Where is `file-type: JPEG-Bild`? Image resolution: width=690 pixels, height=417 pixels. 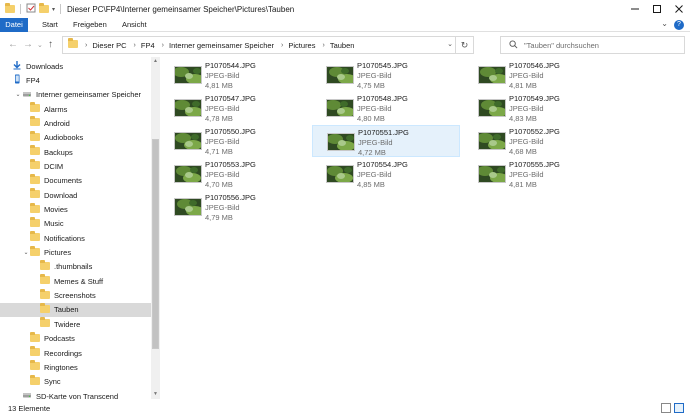 file-type: JPEG-Bild is located at coordinates (374, 75).